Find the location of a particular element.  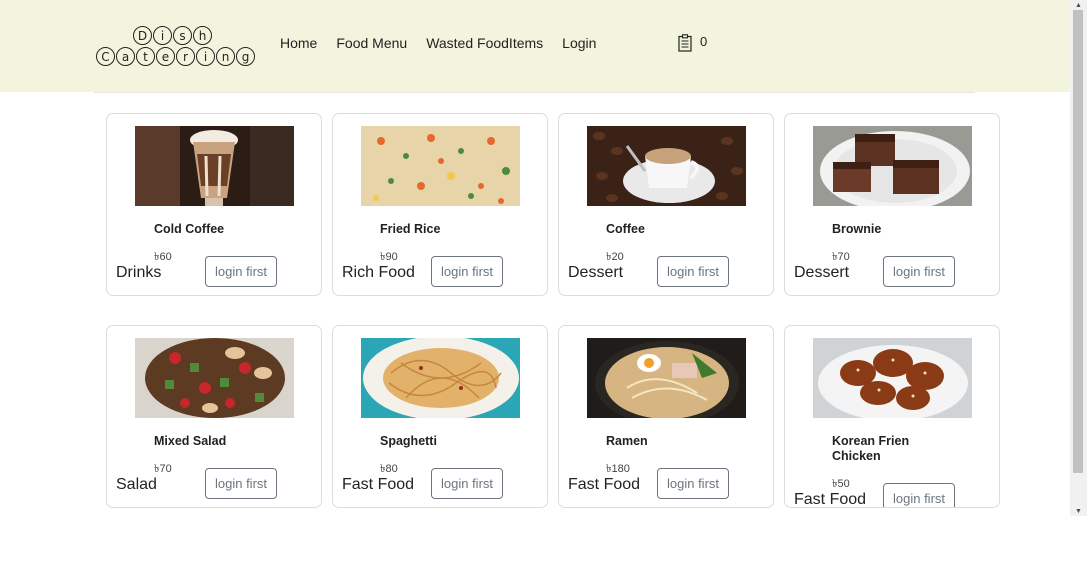

scroll-down-arrow-icon: ▼ is located at coordinates (1078, 511).